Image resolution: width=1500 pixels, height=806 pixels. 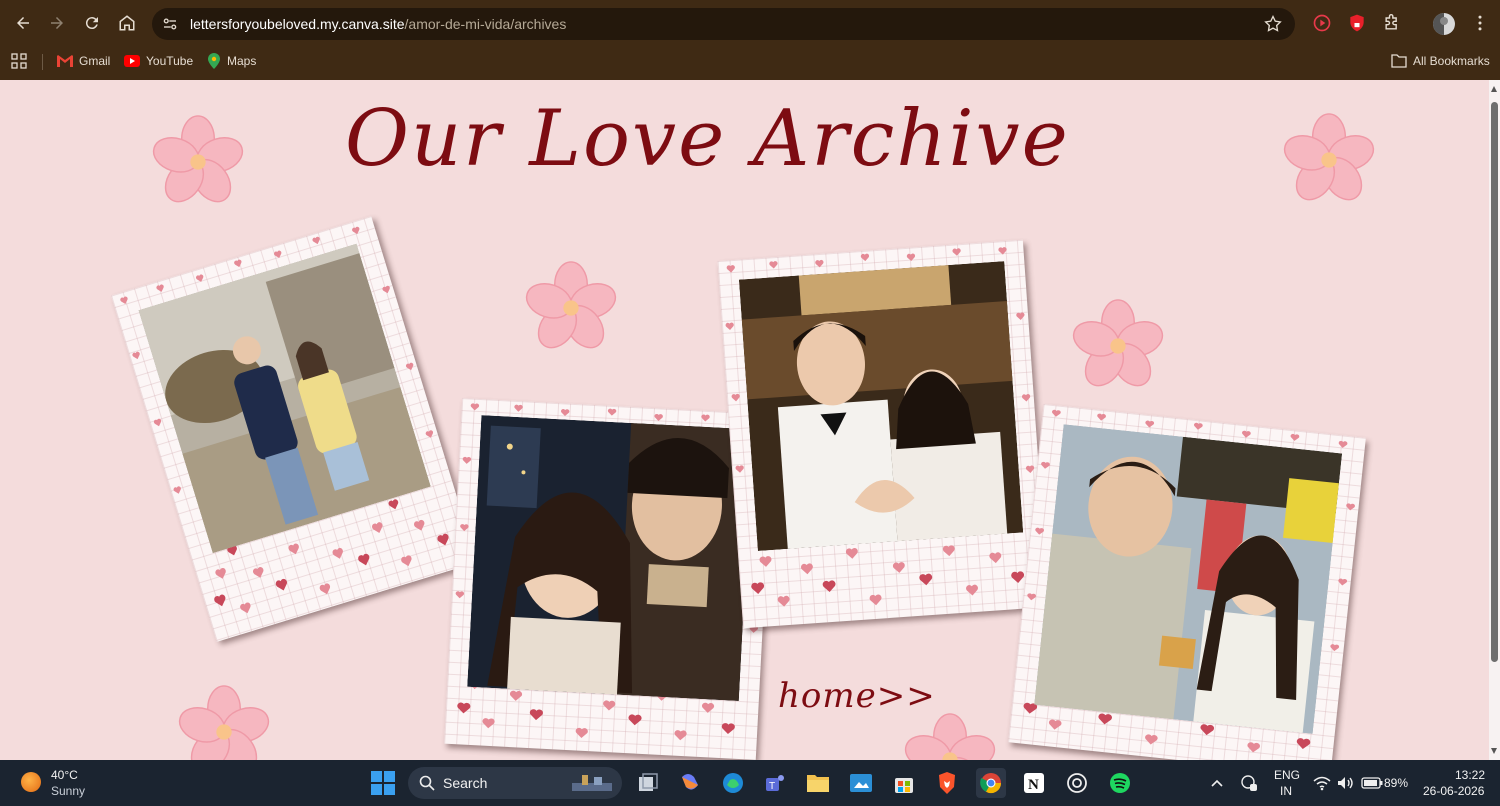 I want to click on weather-desc: Sunny, so click(x=68, y=791).